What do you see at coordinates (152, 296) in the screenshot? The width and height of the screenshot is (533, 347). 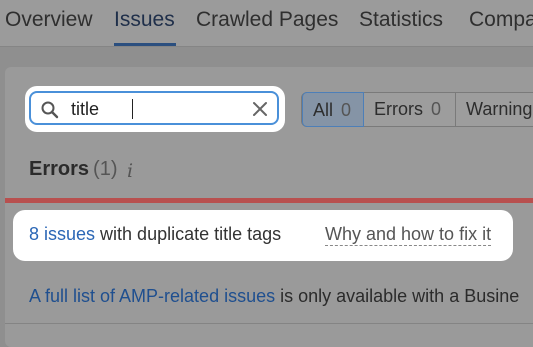 I see `amp-issues-link: A full list of AMP-related issues` at bounding box center [152, 296].